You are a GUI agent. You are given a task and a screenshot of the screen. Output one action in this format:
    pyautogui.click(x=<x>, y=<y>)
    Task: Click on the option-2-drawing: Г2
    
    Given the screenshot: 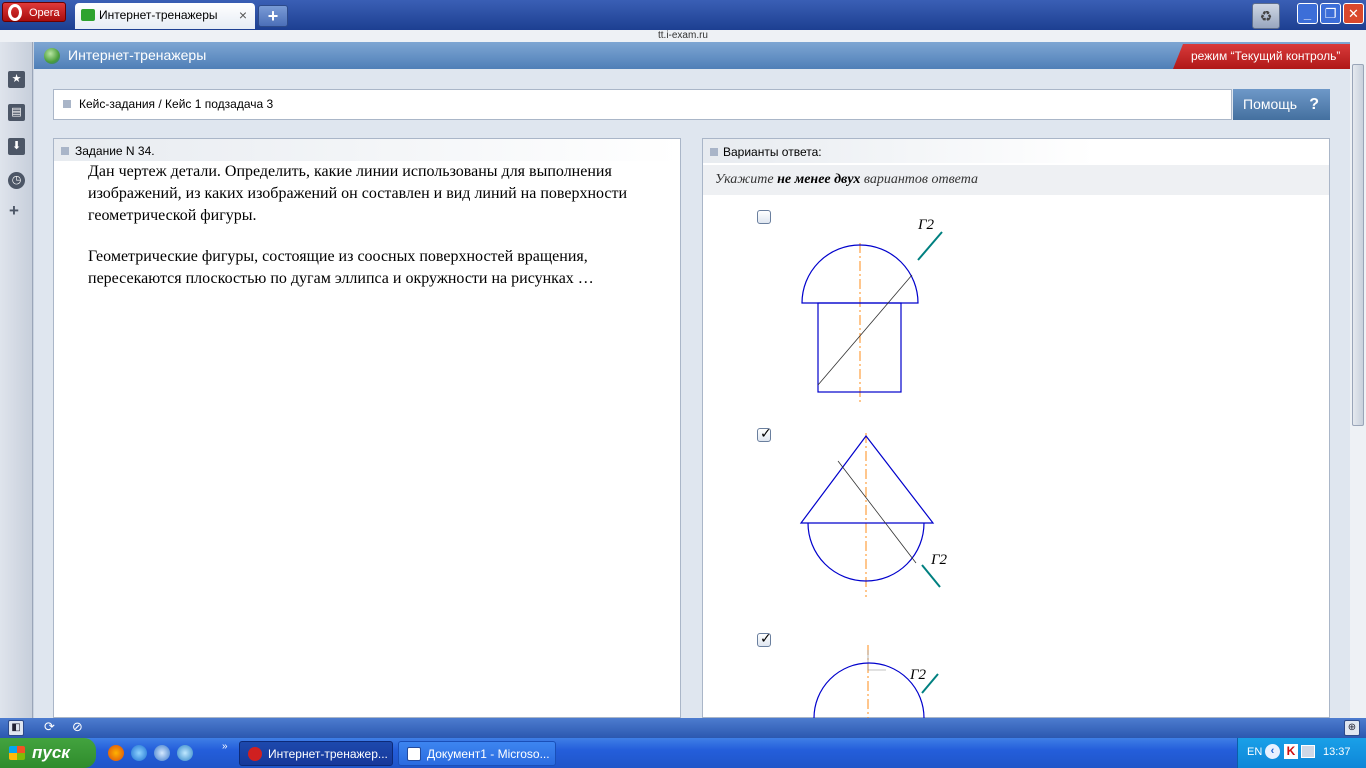 What is the action you would take?
    pyautogui.click(x=870, y=512)
    